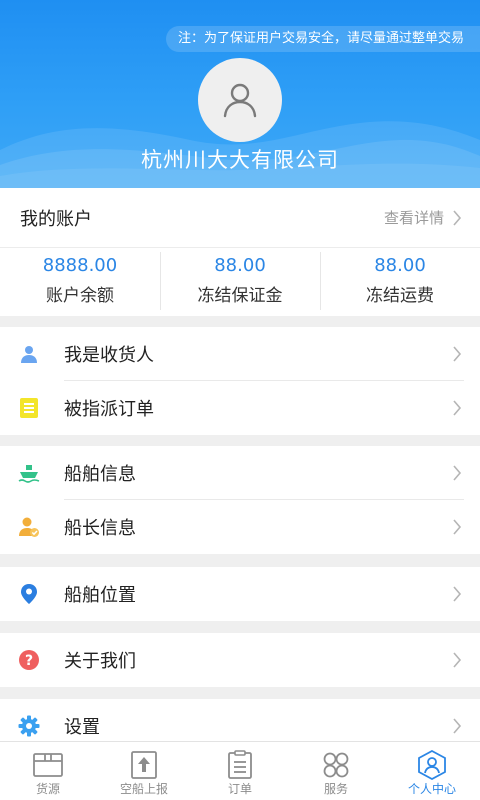 The width and height of the screenshot is (480, 800). I want to click on menu-group-orders: 我是收货人 被指派订单, so click(240, 381).